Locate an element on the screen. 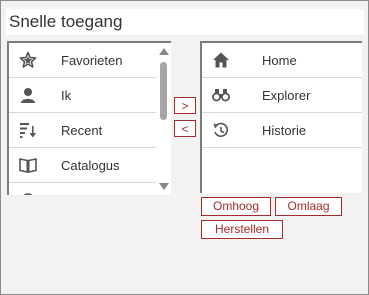  available-list-scrollbar is located at coordinates (163, 119).